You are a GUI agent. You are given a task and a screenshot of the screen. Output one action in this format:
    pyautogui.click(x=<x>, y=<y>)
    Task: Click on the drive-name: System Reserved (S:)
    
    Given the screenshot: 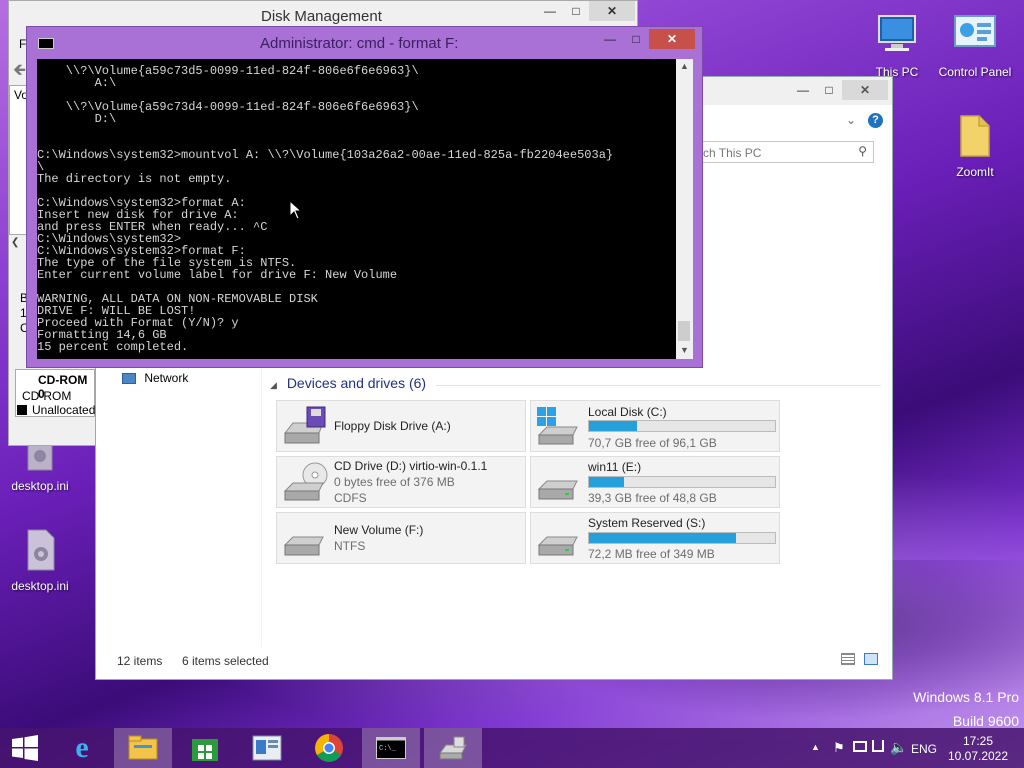 What is the action you would take?
    pyautogui.click(x=647, y=523)
    